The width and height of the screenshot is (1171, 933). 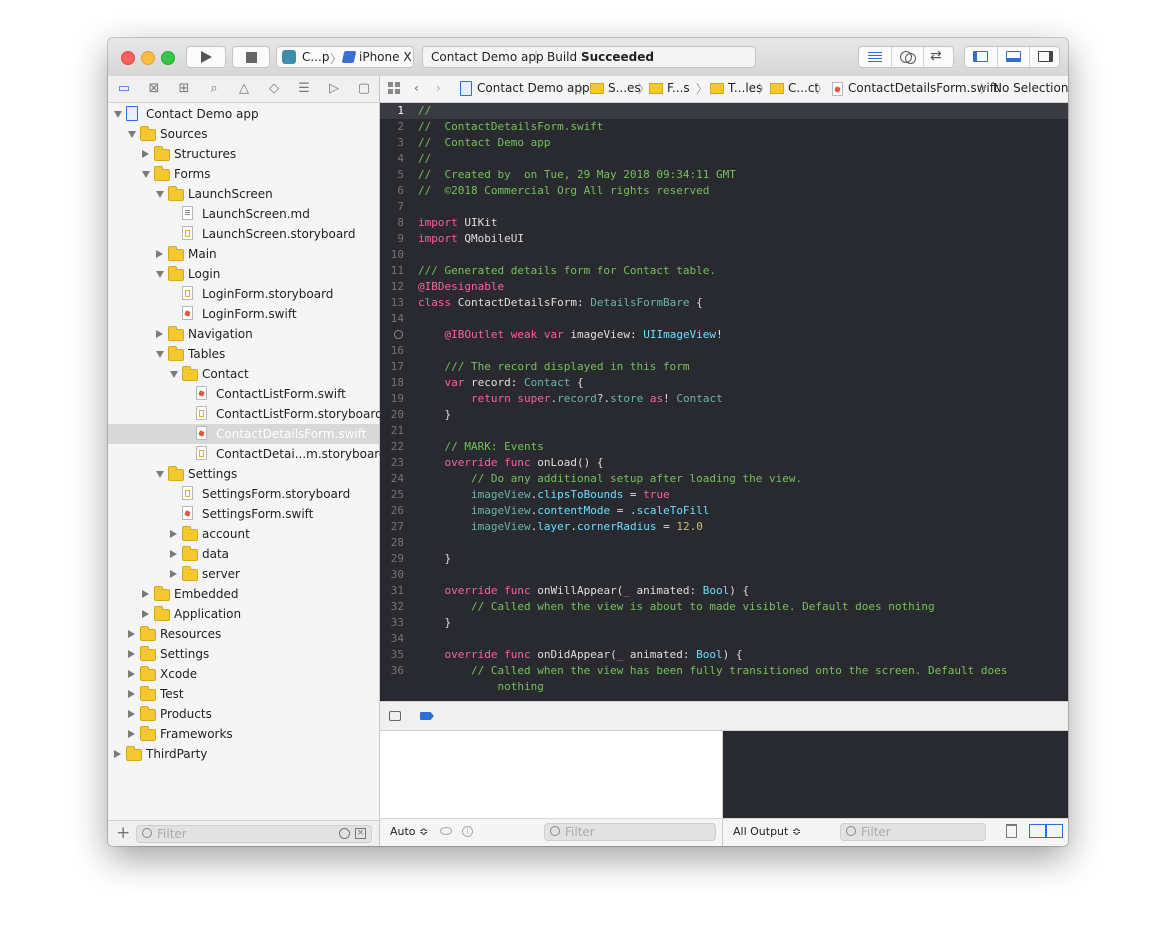 What do you see at coordinates (243, 394) in the screenshot?
I see `tree-file-row: ContactListForm.swift` at bounding box center [243, 394].